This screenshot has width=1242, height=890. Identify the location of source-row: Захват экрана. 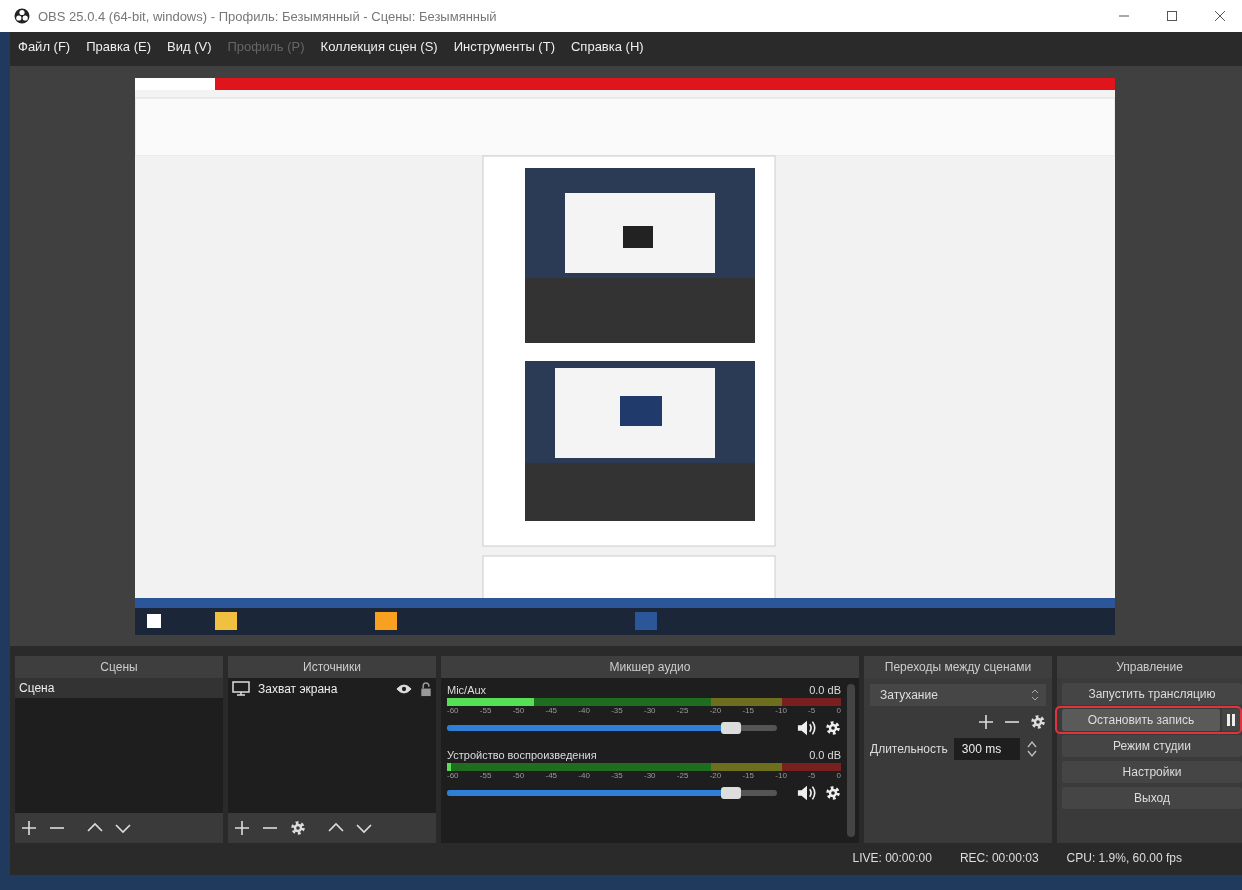
(332, 689).